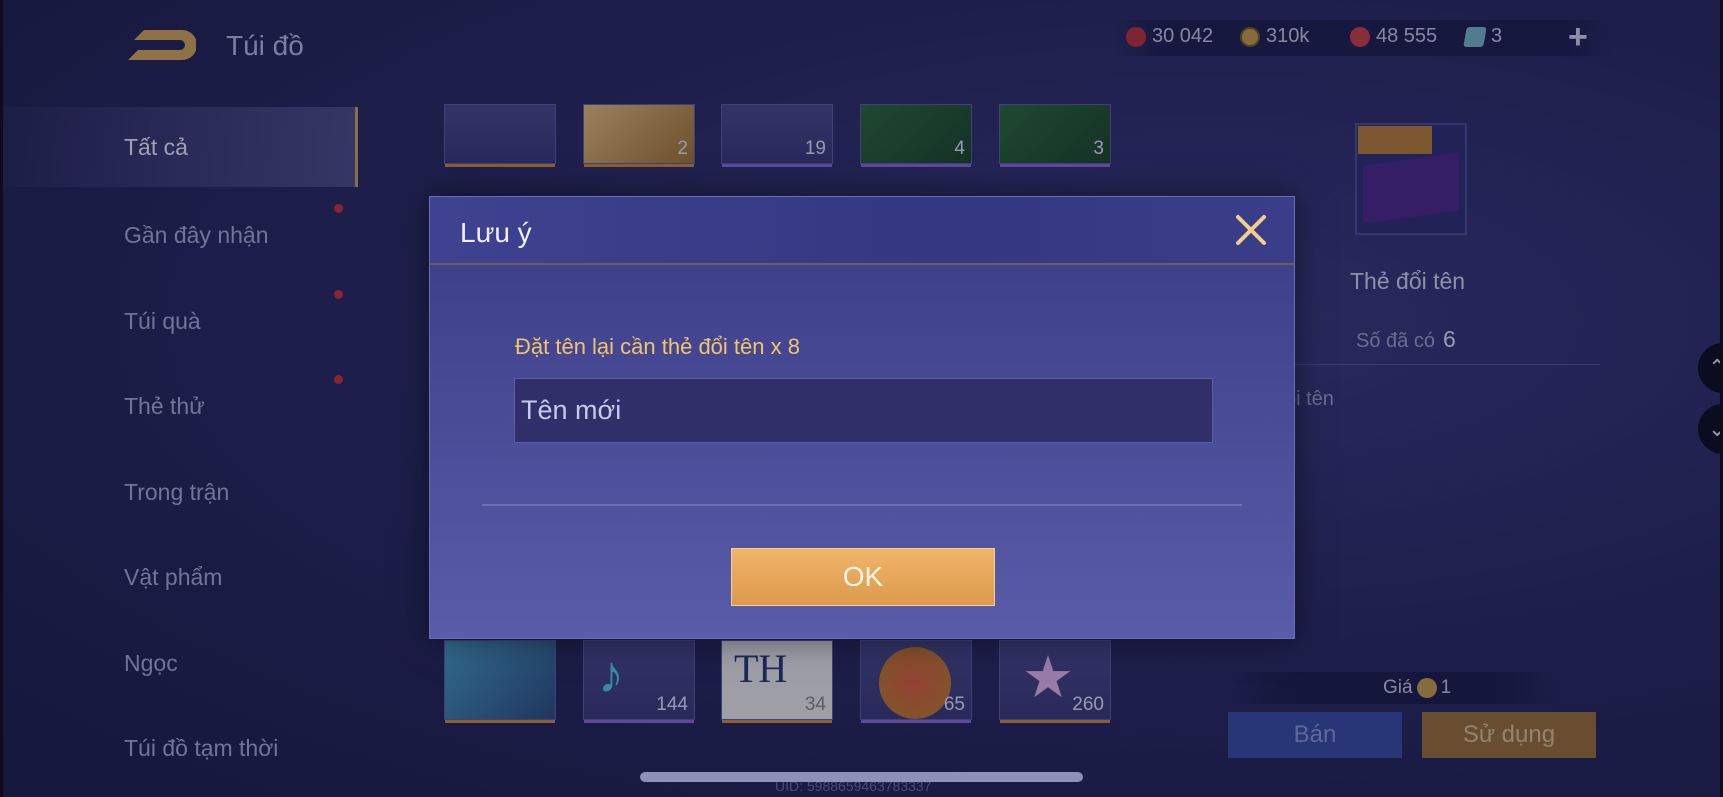  I want to click on ok-button: OK, so click(863, 577).